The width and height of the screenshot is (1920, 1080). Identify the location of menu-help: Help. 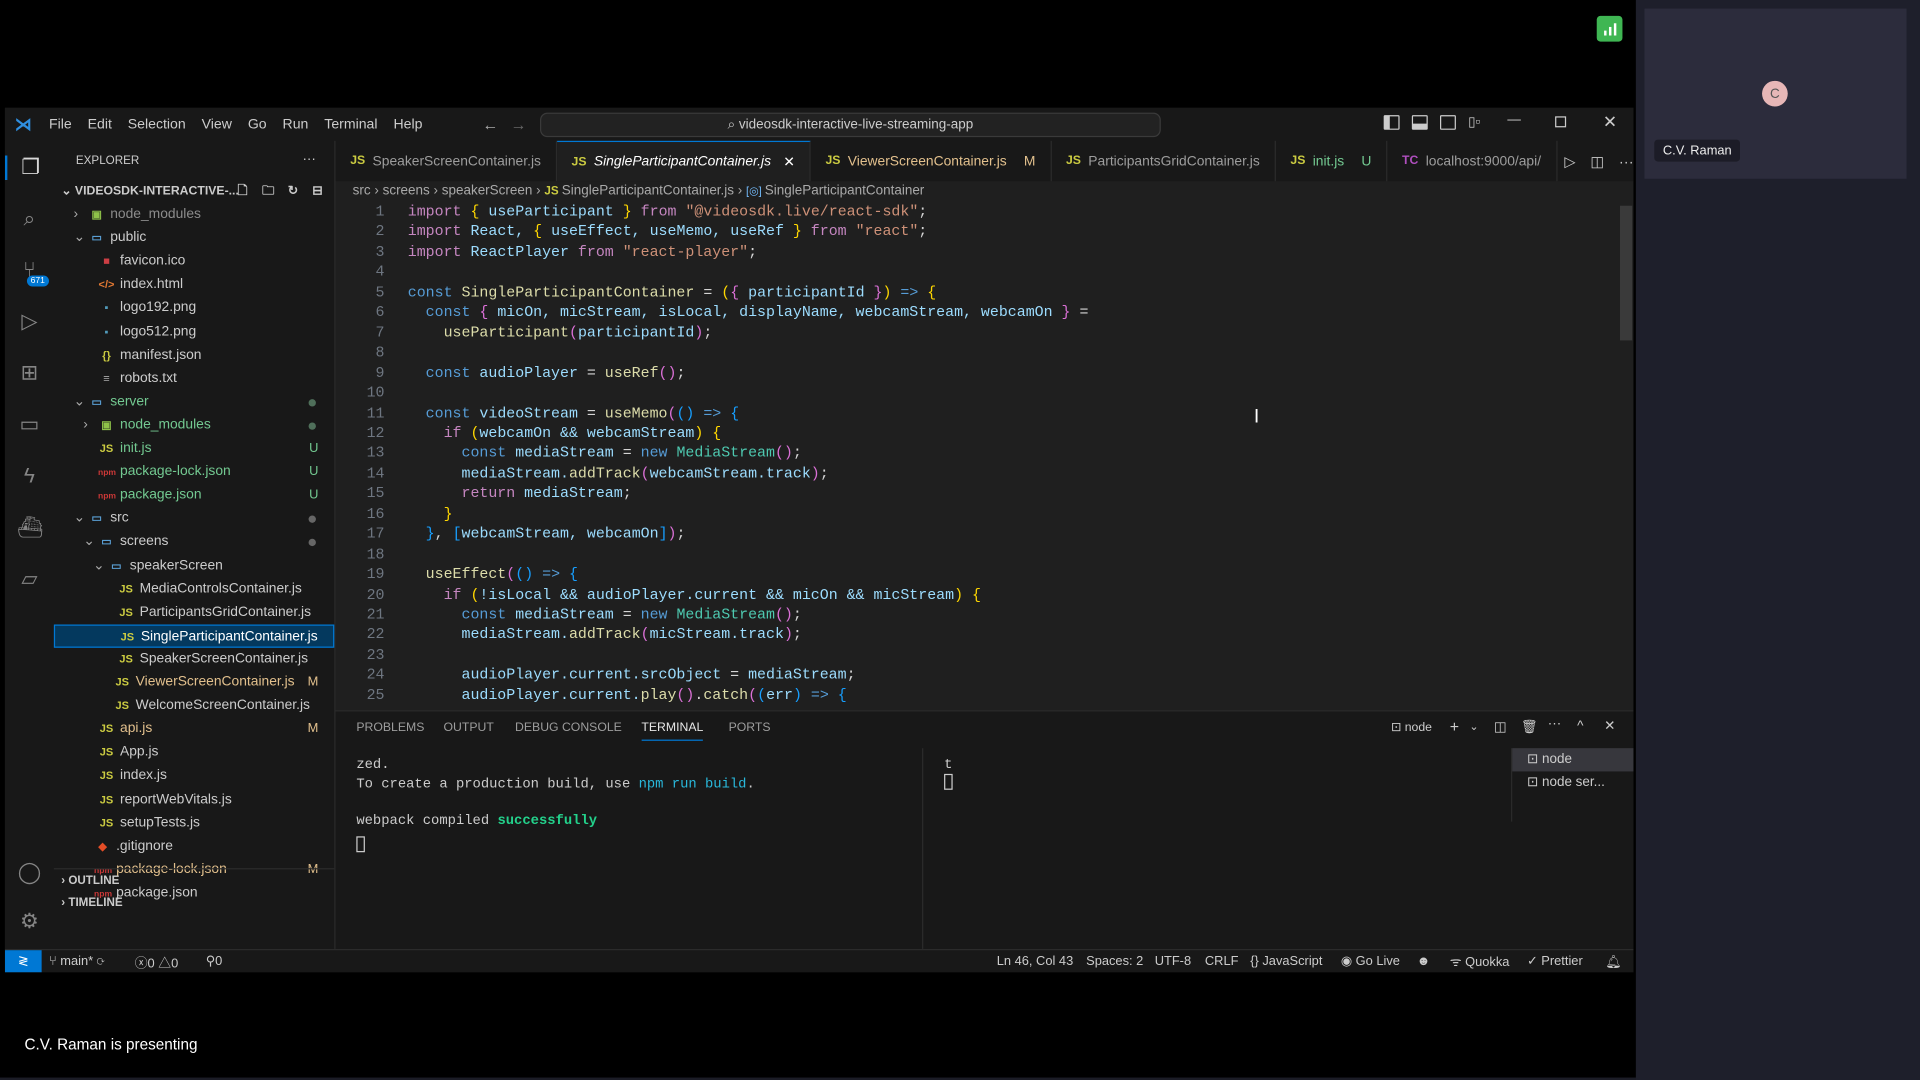
(407, 124).